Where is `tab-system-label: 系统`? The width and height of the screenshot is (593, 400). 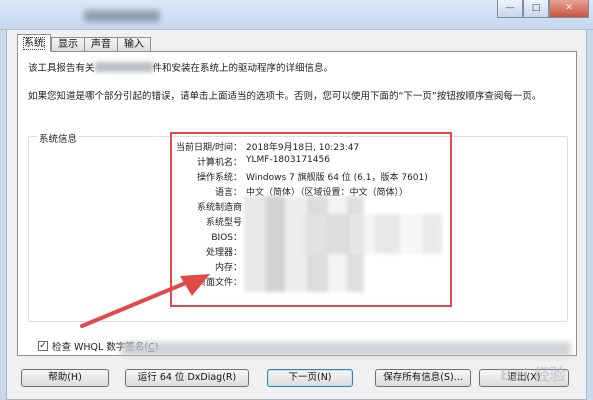
tab-system-label: 系统 is located at coordinates (34, 43).